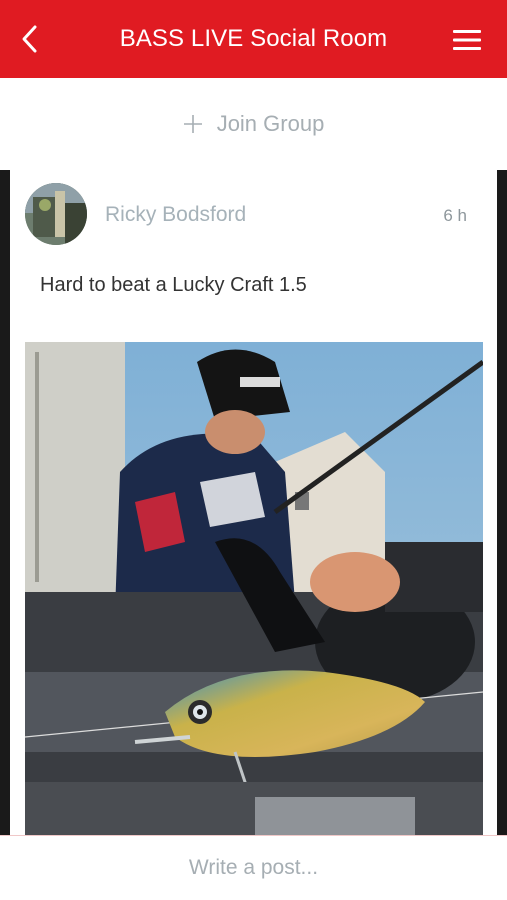 This screenshot has width=507, height=900. I want to click on post-composer, so click(253, 867).